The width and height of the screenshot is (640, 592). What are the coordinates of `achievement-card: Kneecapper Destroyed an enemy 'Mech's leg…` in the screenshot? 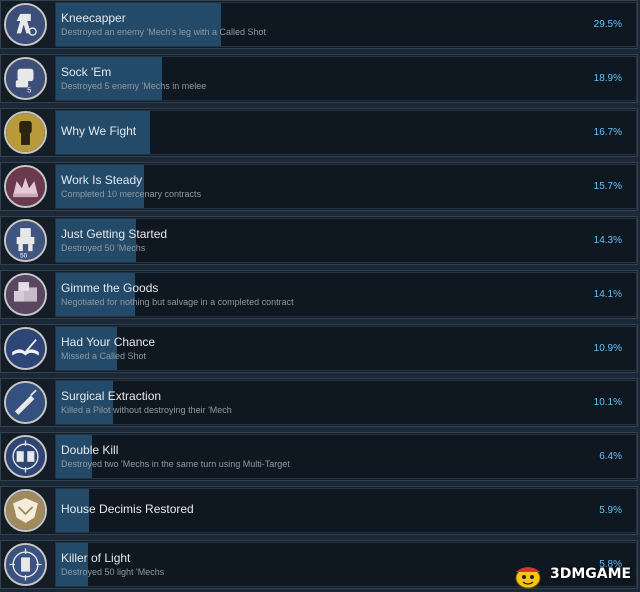 It's located at (346, 24).